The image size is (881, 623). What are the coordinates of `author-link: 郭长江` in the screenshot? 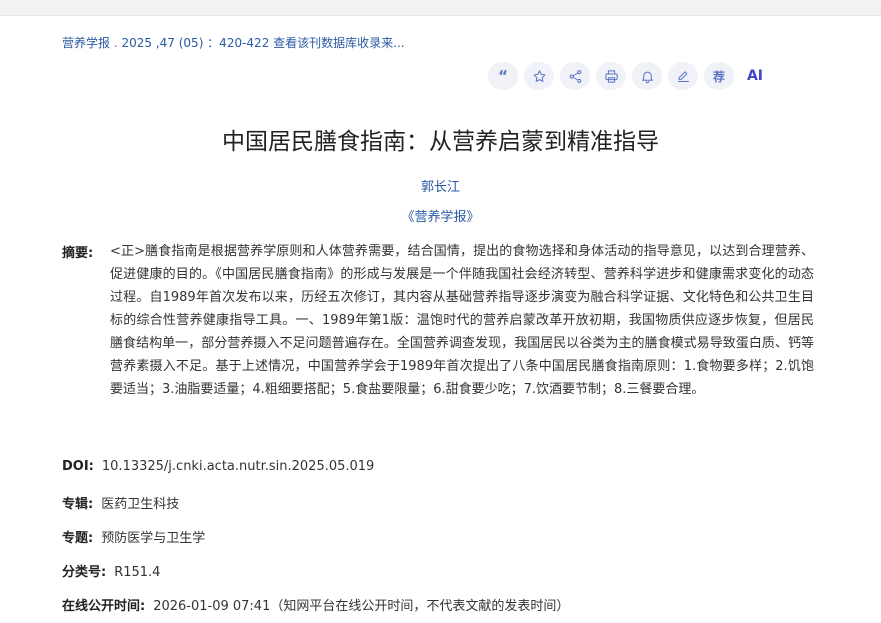 It's located at (440, 185).